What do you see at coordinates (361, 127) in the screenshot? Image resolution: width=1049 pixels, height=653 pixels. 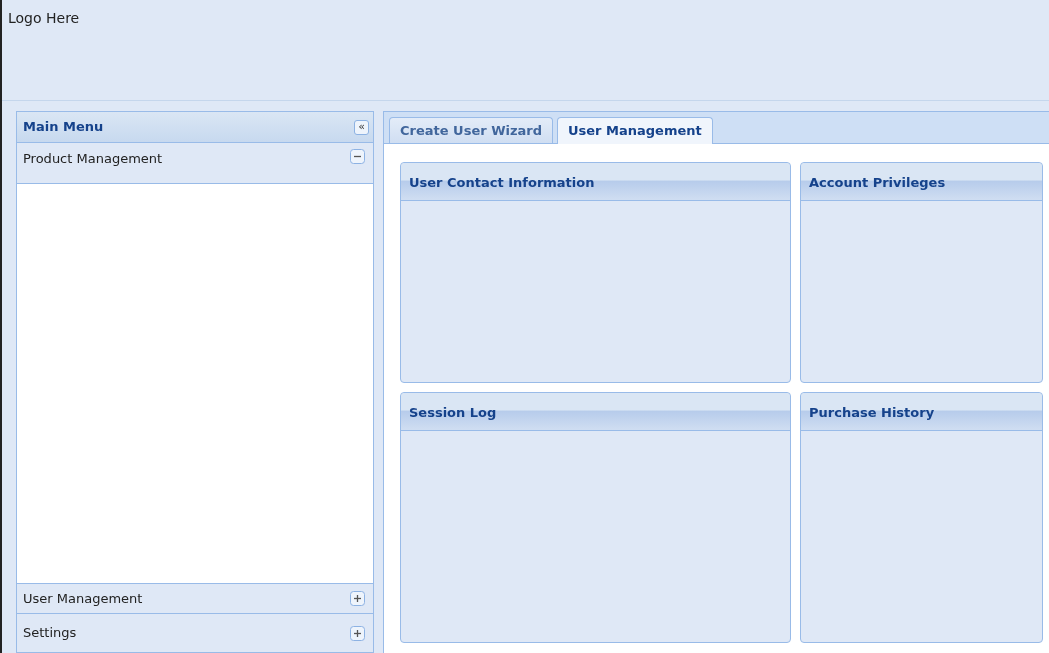 I see `collapse-button: «` at bounding box center [361, 127].